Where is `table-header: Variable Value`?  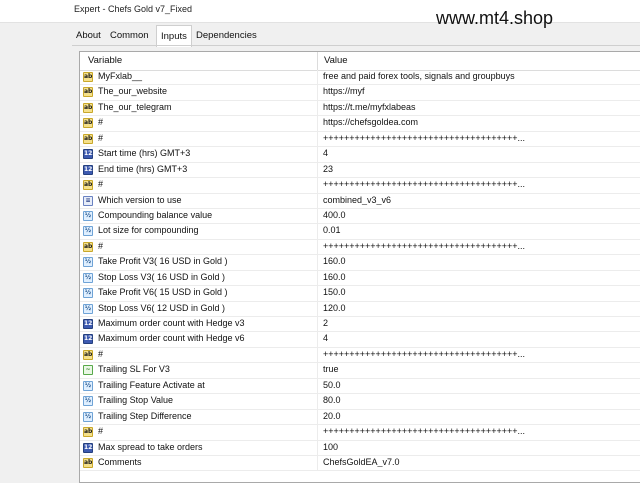
table-header: Variable Value is located at coordinates (360, 61).